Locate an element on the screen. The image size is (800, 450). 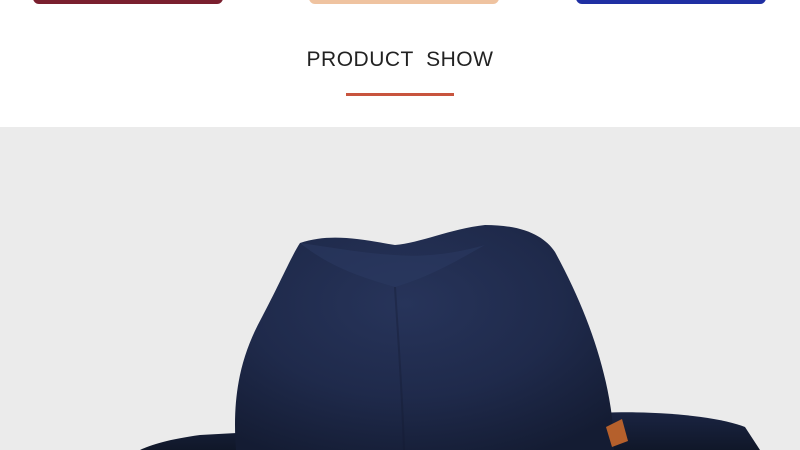
color-swatch-row is located at coordinates (400, 2).